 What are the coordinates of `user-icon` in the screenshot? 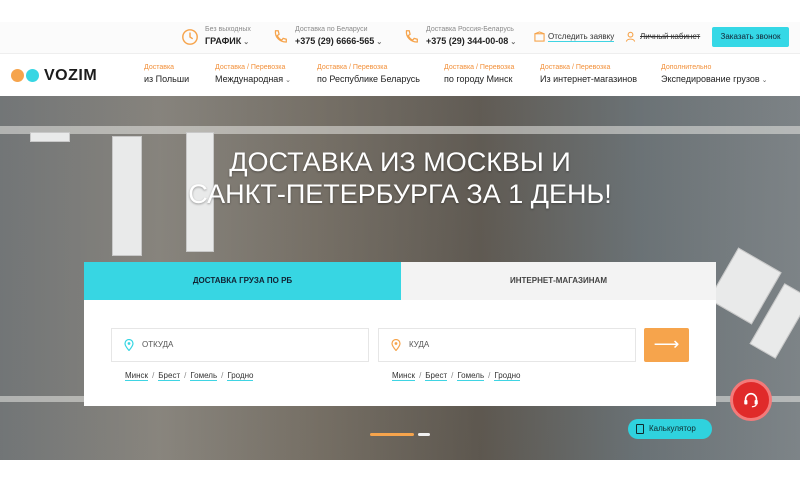 It's located at (630, 36).